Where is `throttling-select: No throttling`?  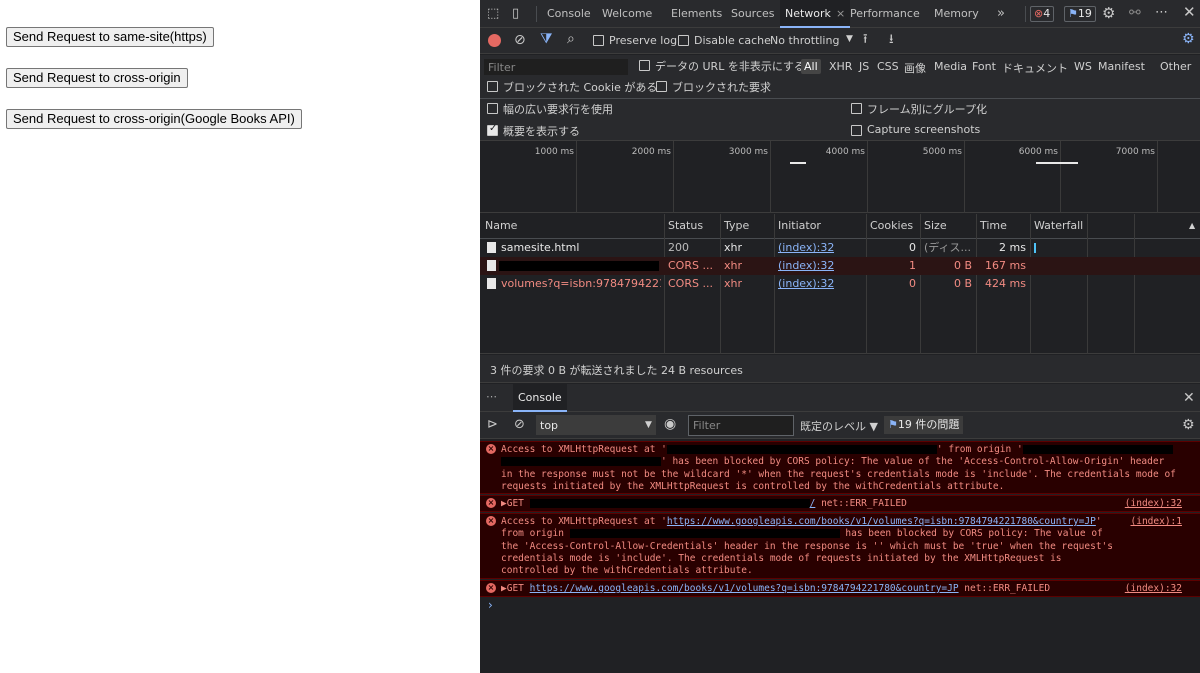
throttling-select: No throttling is located at coordinates (804, 40).